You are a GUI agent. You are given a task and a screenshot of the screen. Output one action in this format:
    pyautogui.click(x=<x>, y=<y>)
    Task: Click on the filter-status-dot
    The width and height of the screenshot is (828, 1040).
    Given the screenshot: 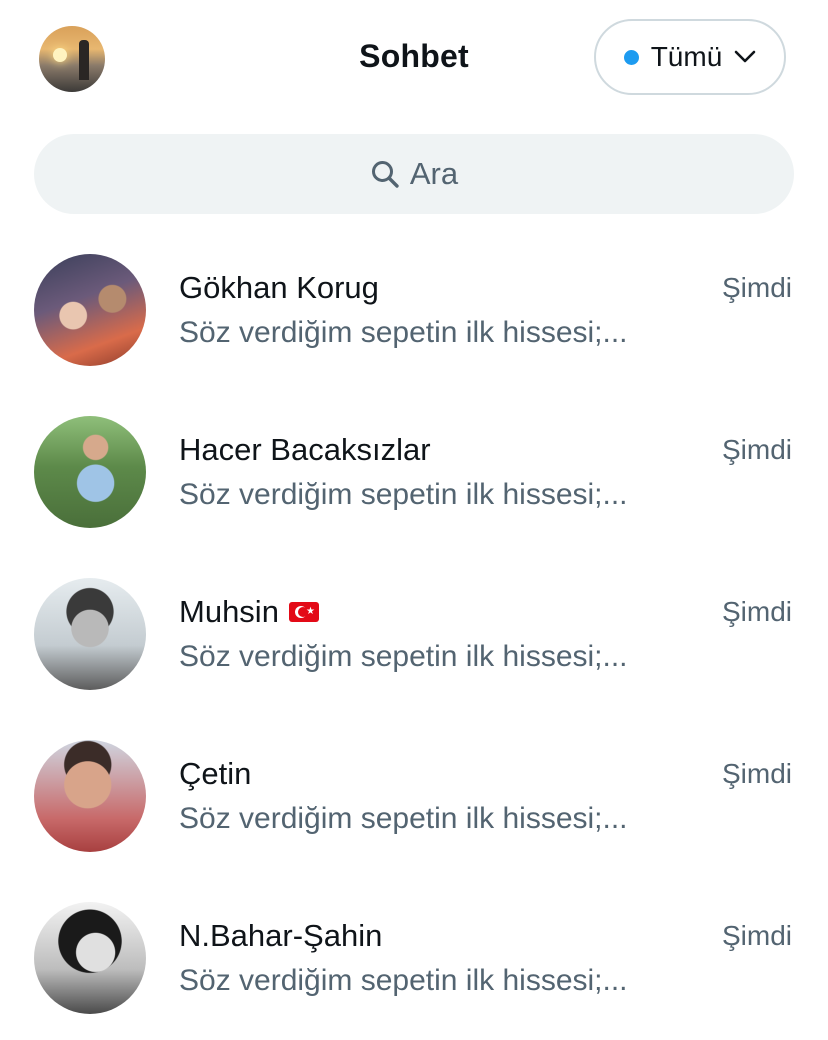 What is the action you would take?
    pyautogui.click(x=631, y=57)
    